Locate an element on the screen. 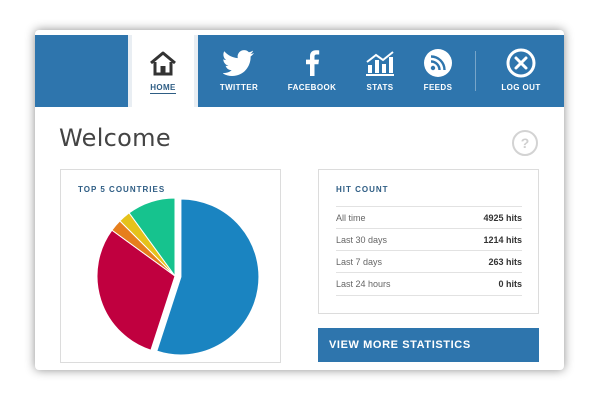  nav-label-logout: LOG OUT is located at coordinates (521, 87).